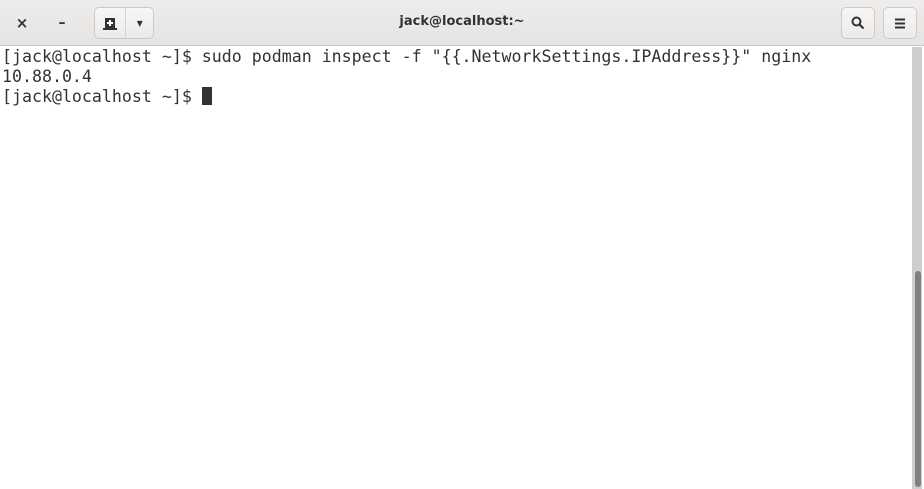 This screenshot has height=489, width=924. What do you see at coordinates (102, 96) in the screenshot?
I see `terminal-prompt: [jack@localhost ~]$` at bounding box center [102, 96].